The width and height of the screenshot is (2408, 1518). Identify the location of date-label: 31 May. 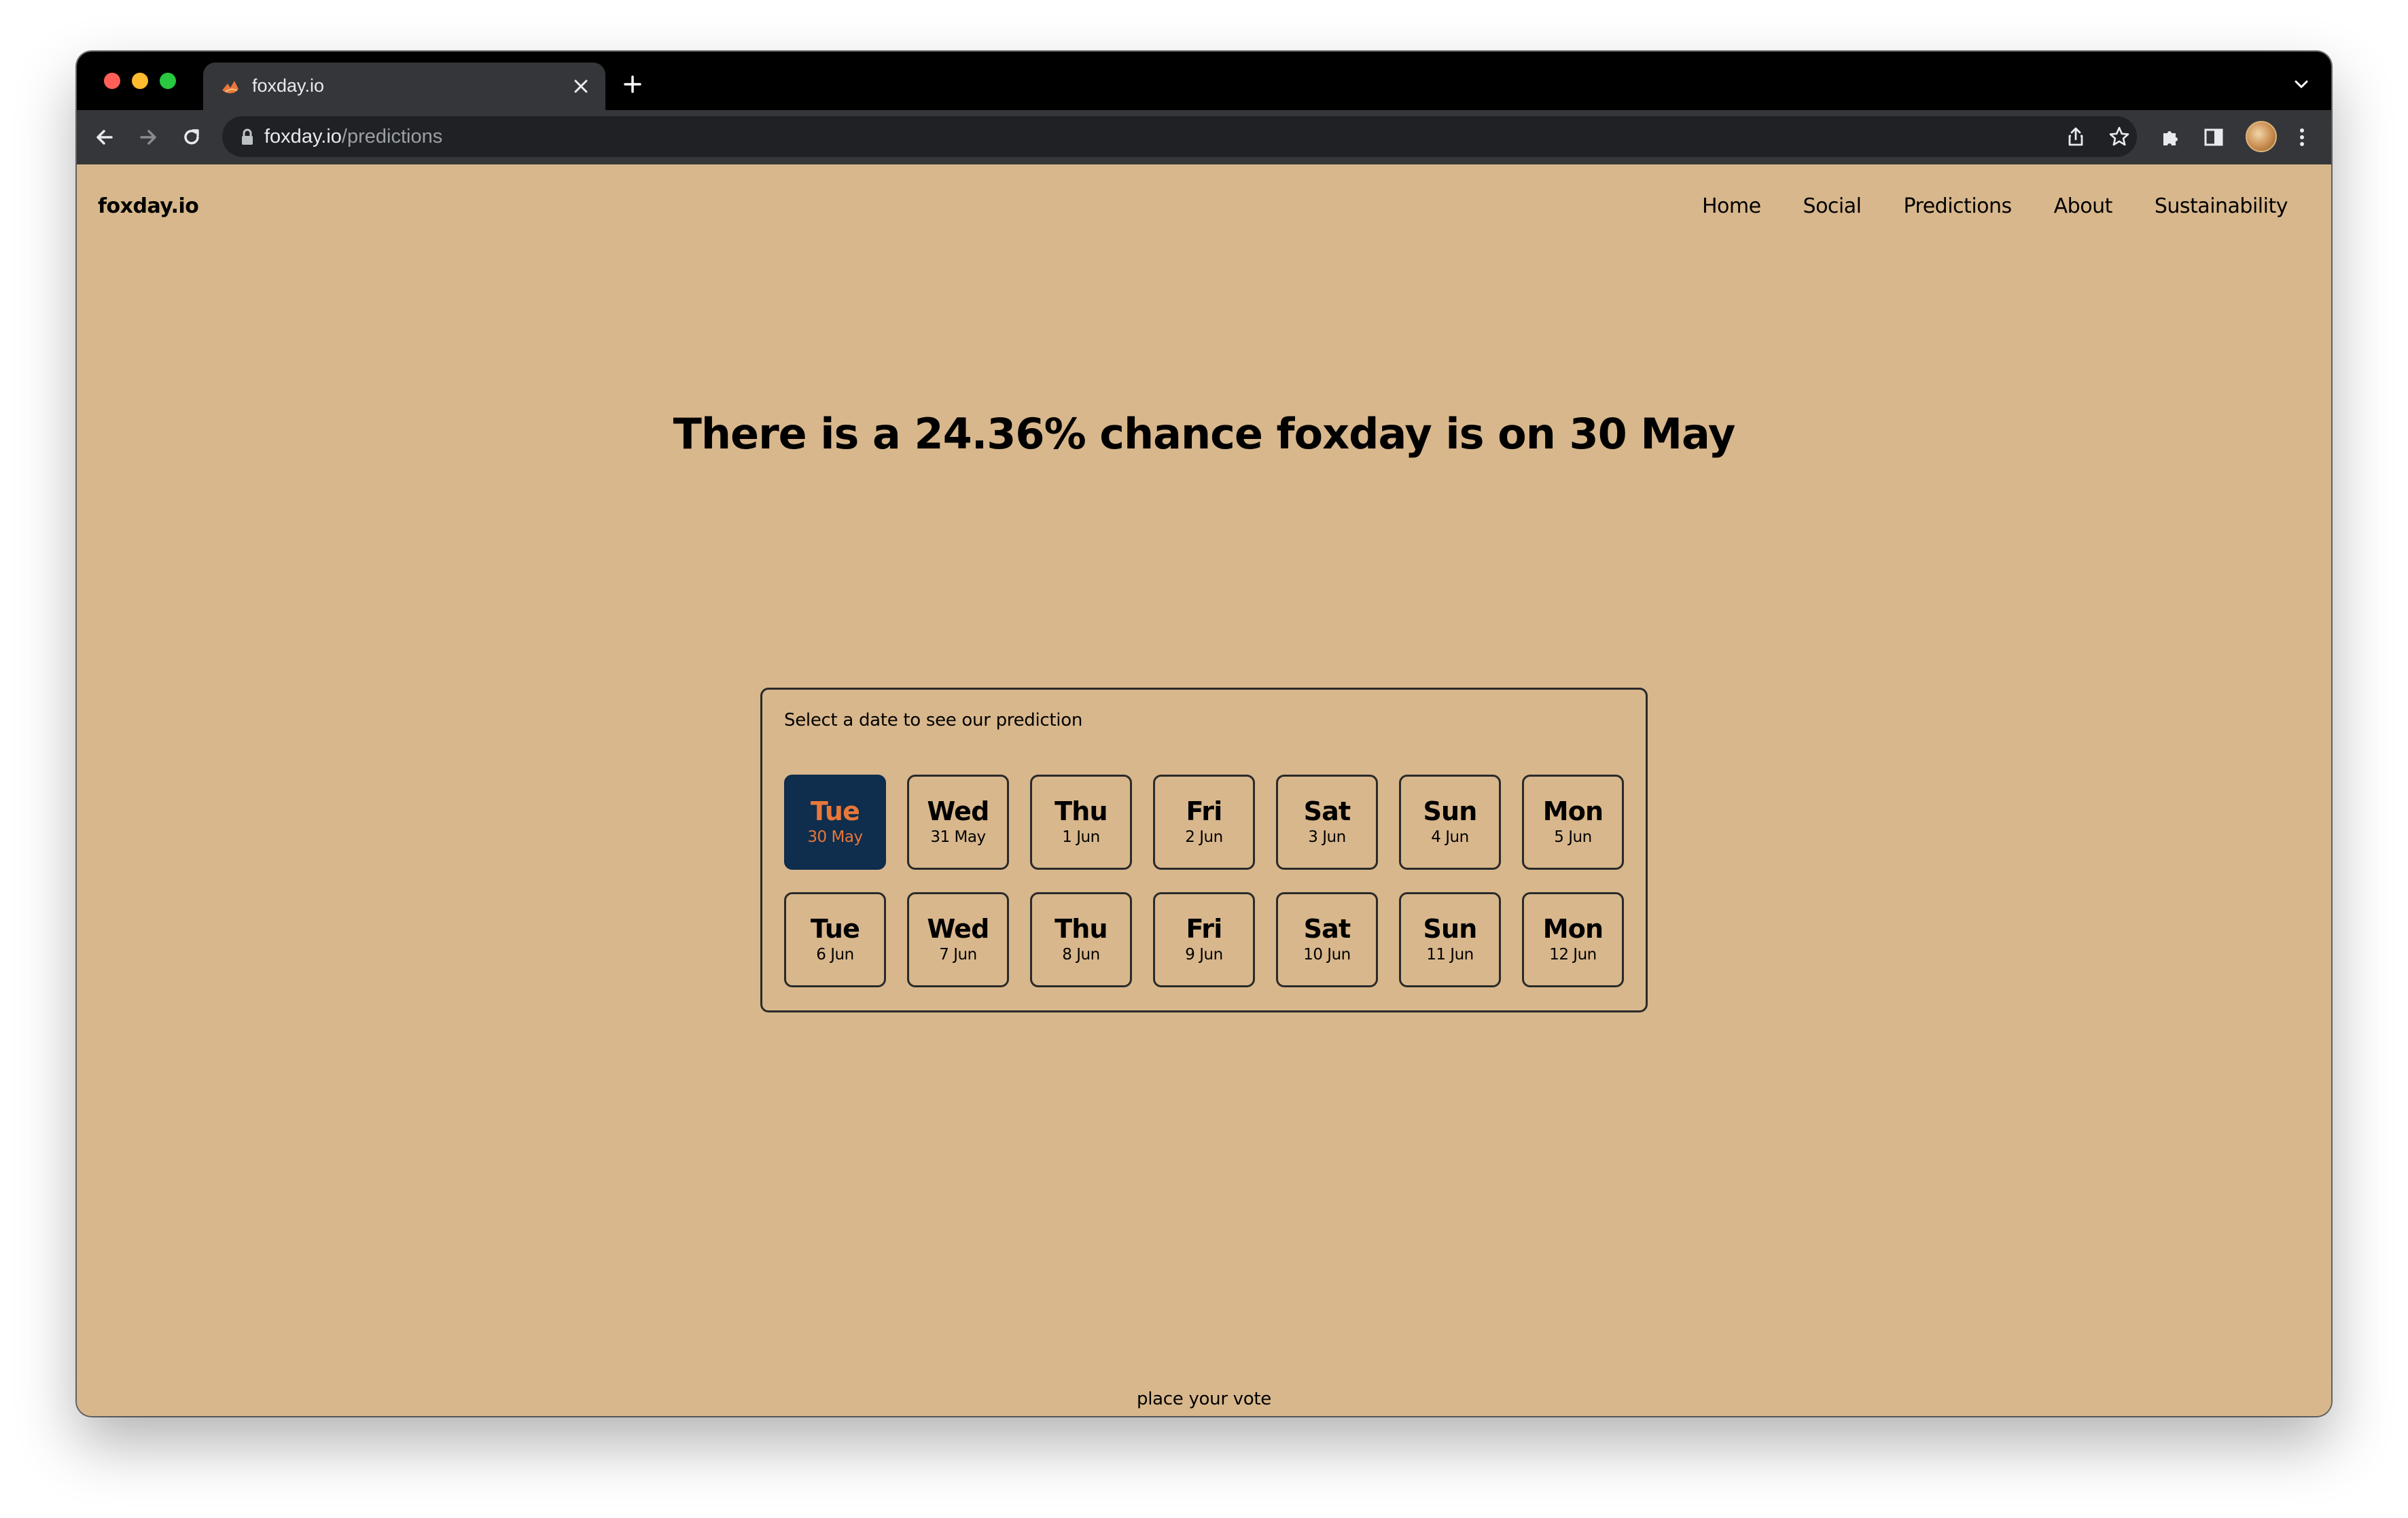
(958, 837).